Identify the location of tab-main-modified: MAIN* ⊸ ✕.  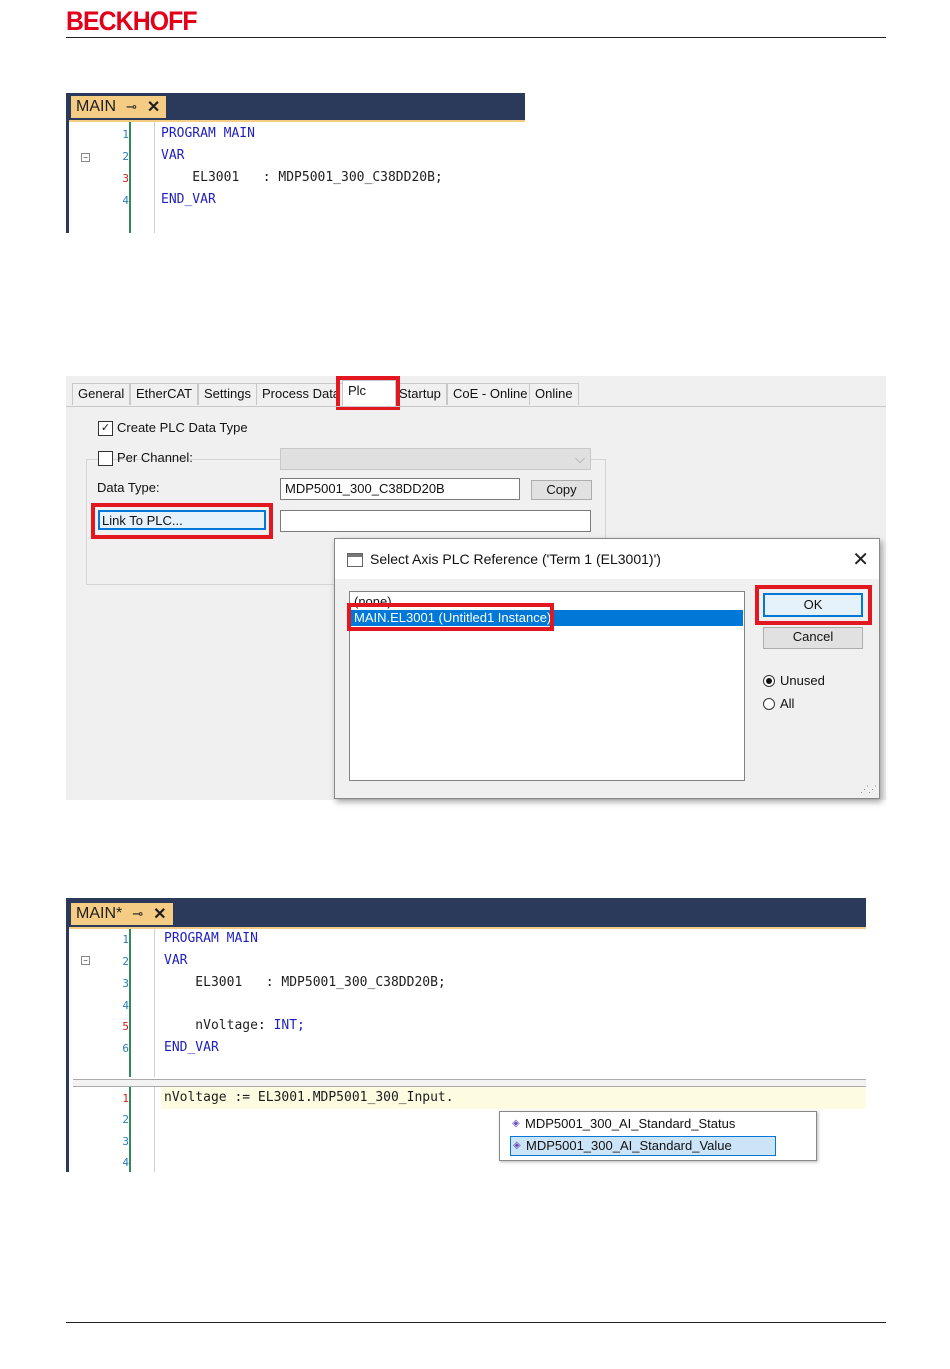
(122, 914).